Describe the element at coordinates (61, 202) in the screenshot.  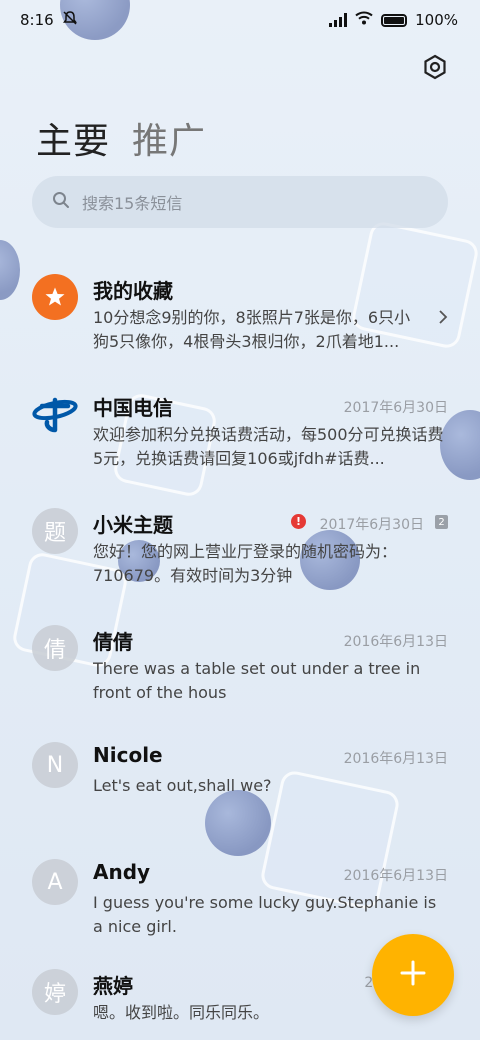
I see `search-icon` at that location.